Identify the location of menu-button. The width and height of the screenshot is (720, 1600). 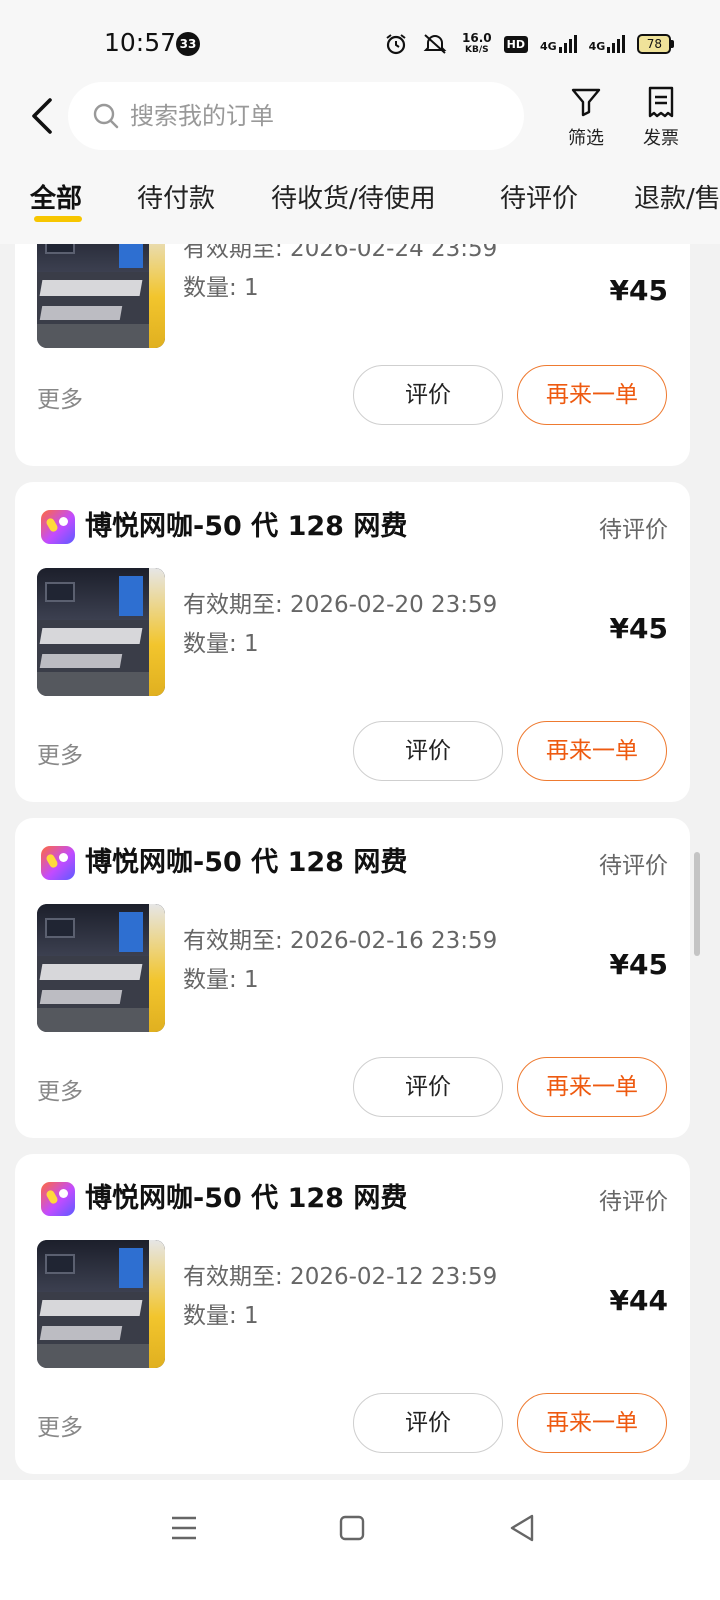
(184, 1528).